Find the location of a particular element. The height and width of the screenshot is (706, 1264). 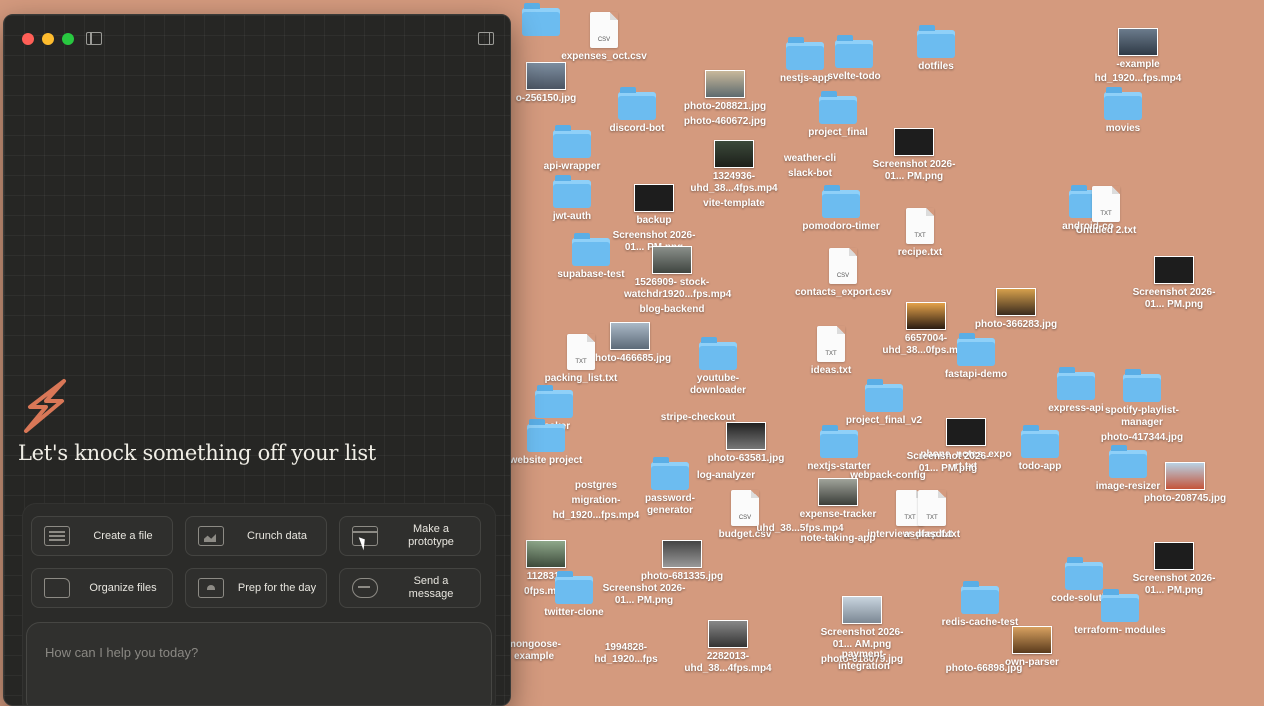

file-label: photo-366283.jpg is located at coordinates (1016, 324).